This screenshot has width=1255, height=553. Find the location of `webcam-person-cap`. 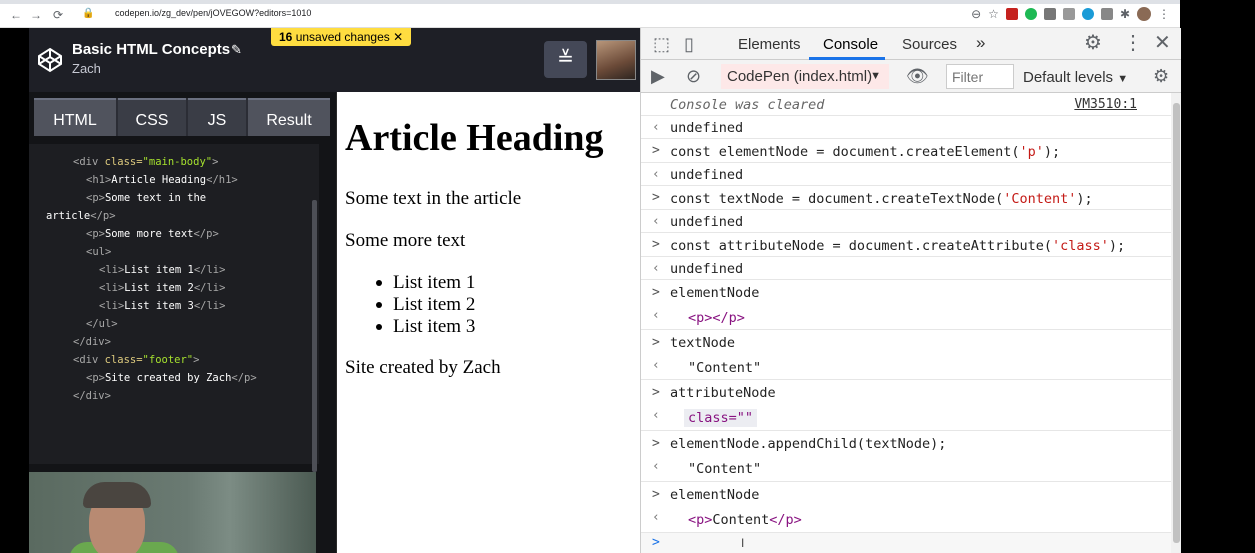

webcam-person-cap is located at coordinates (117, 495).